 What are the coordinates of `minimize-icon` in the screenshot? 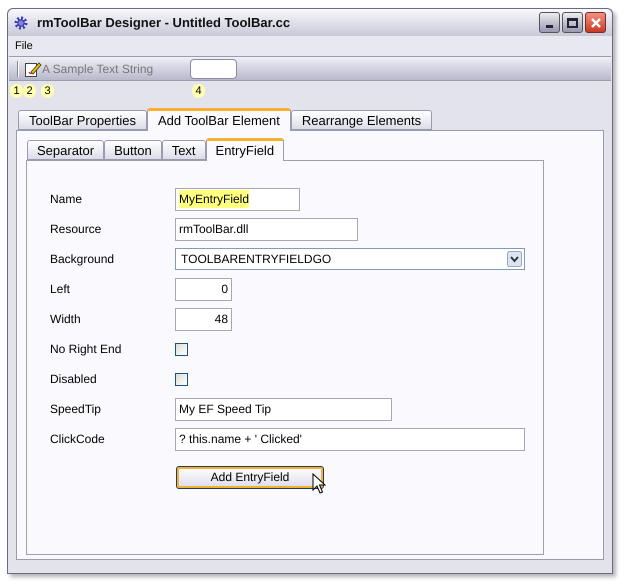 It's located at (549, 26).